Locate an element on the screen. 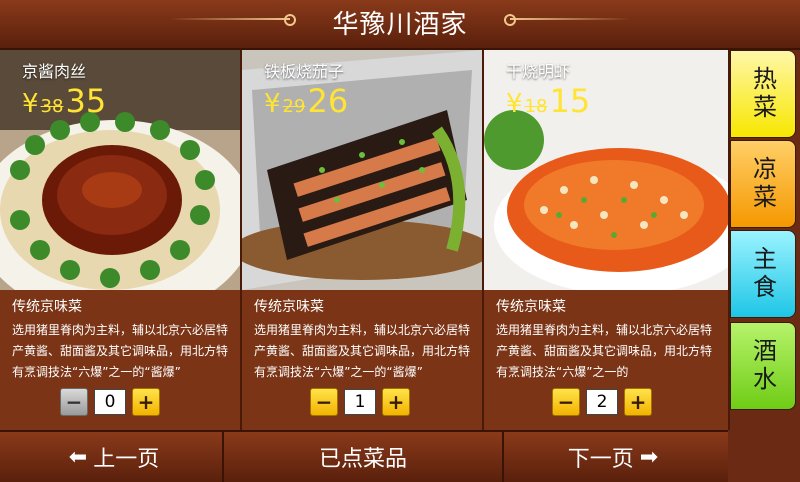 The width and height of the screenshot is (800, 482). price-display: ¥ 38 35 is located at coordinates (64, 101).